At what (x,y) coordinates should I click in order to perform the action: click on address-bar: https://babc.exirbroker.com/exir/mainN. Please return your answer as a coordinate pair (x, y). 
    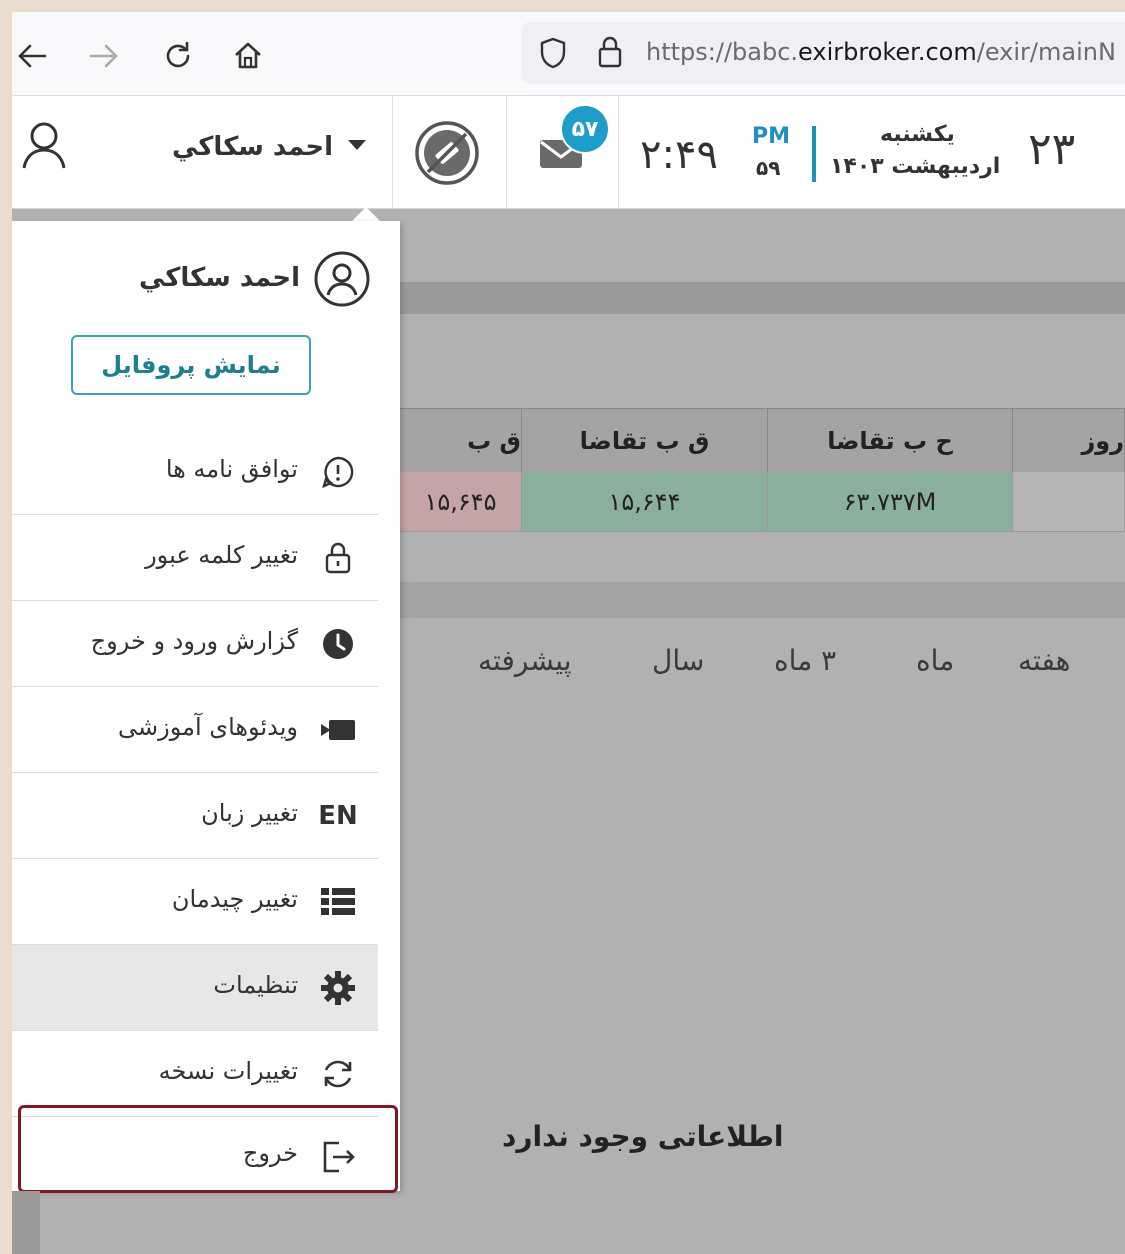
    Looking at the image, I should click on (823, 53).